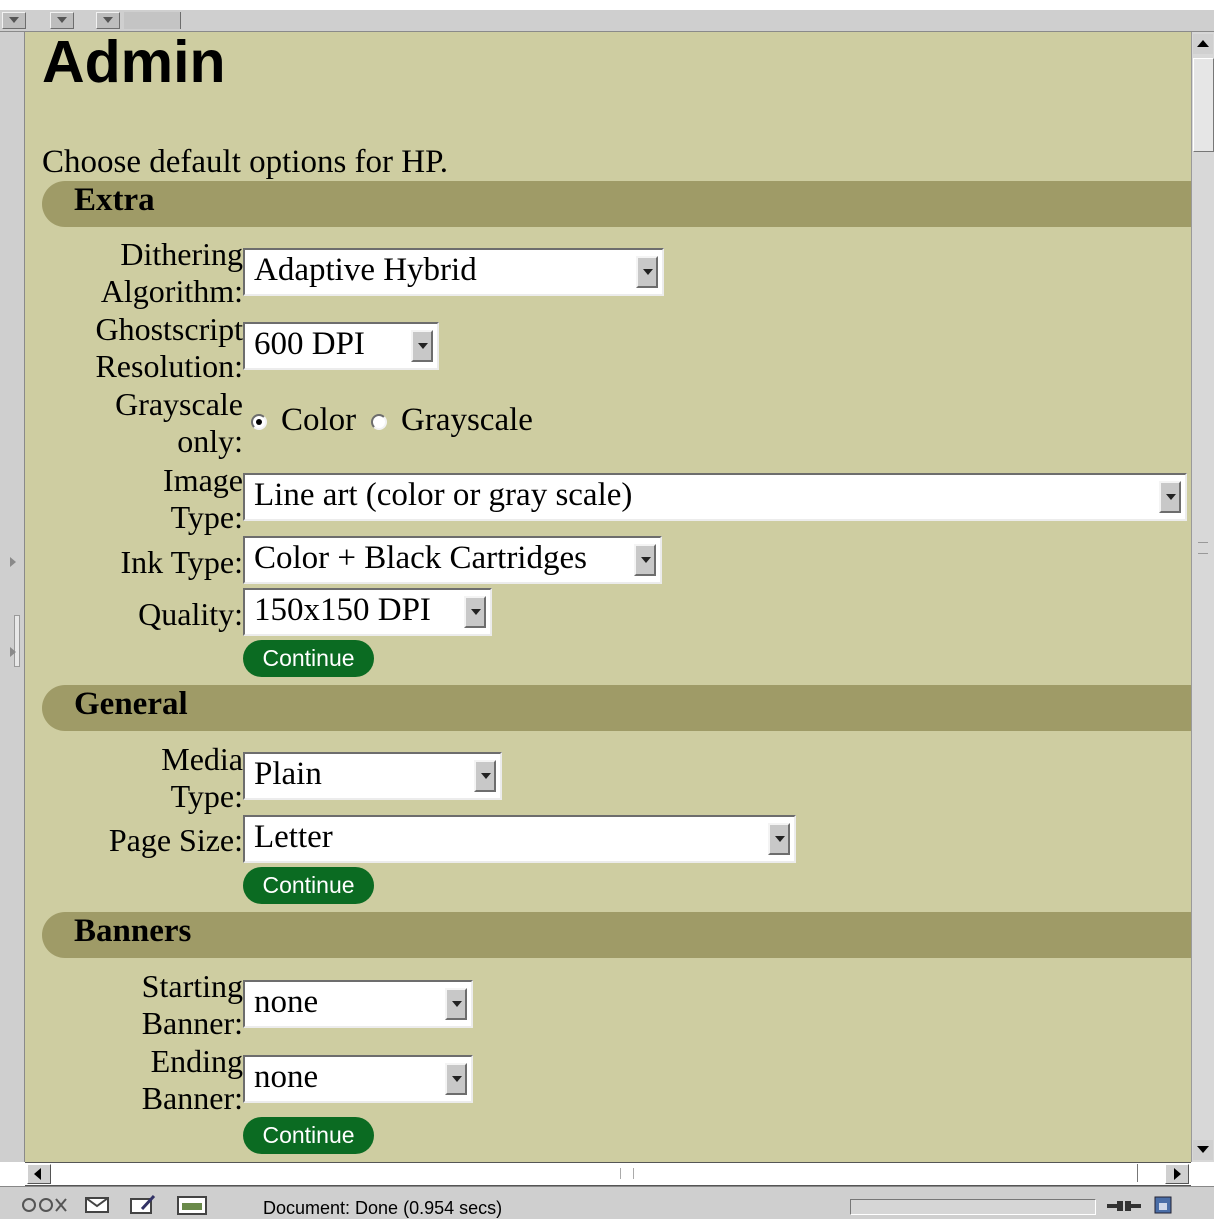 This screenshot has height=1220, width=1214. I want to click on page-size-select: Letter, so click(519, 839).